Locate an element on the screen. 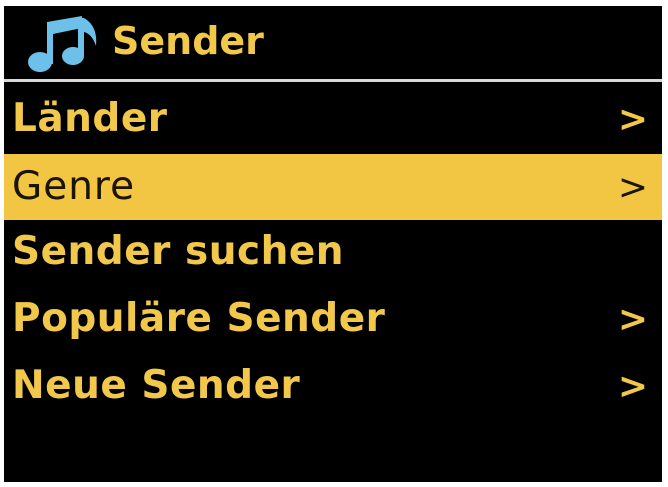  menu-item-label: Populäre Sender is located at coordinates (199, 318).